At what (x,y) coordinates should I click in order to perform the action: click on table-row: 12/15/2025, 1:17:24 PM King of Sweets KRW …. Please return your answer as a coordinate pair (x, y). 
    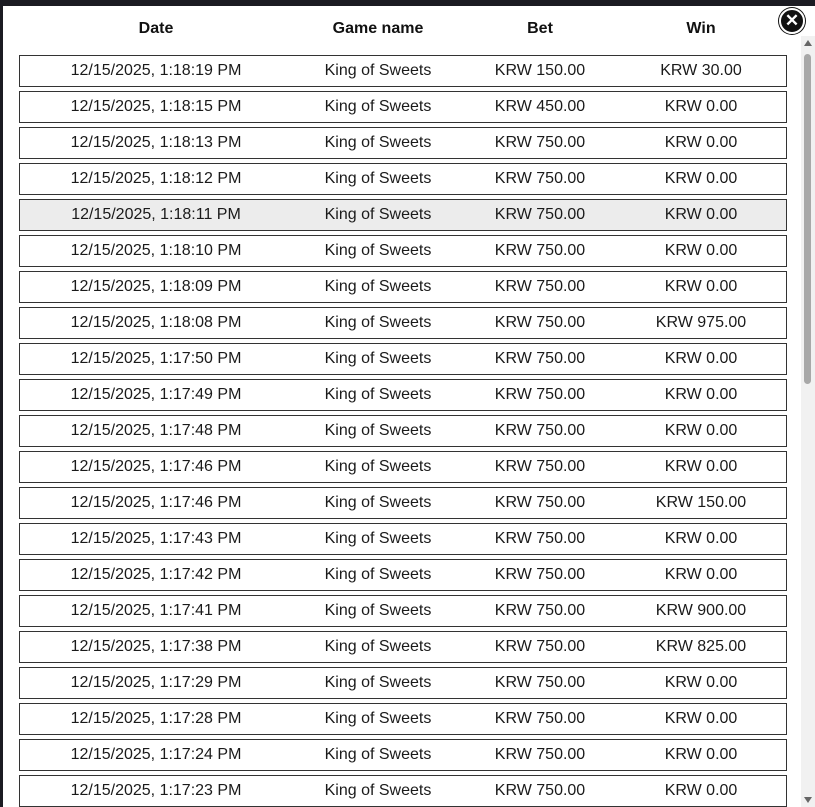
    Looking at the image, I should click on (403, 755).